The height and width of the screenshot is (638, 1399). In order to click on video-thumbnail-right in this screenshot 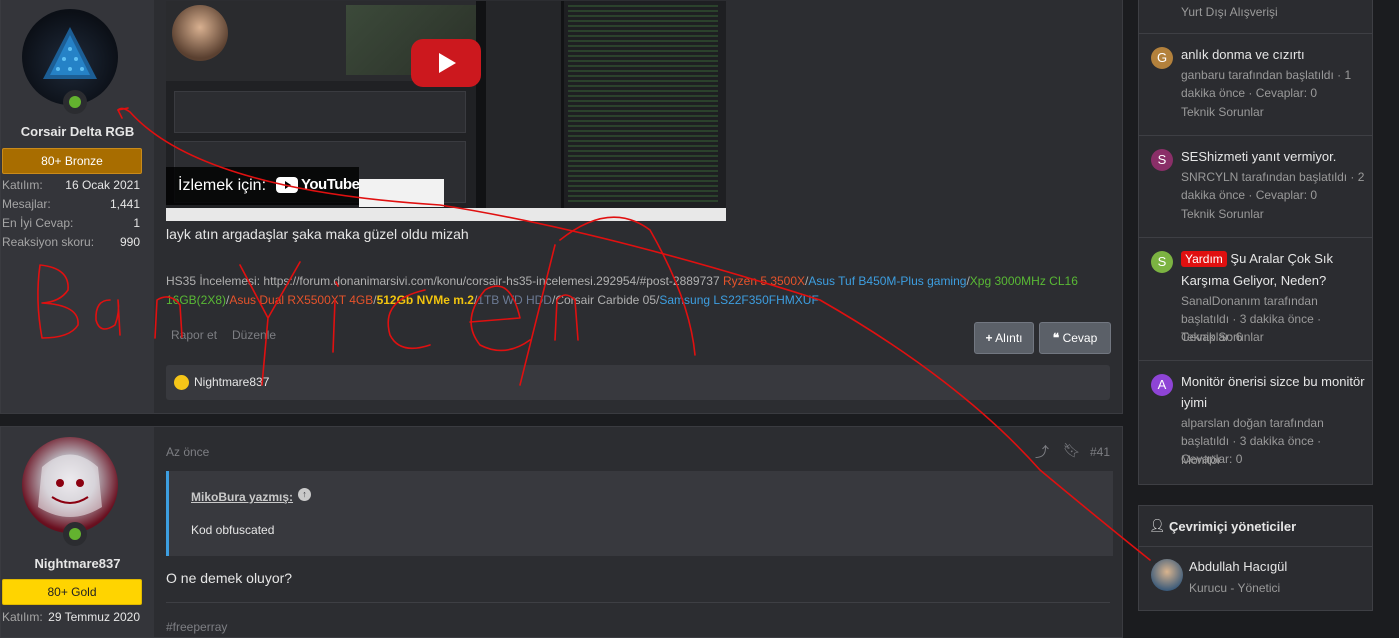, I will do `click(523, 106)`.